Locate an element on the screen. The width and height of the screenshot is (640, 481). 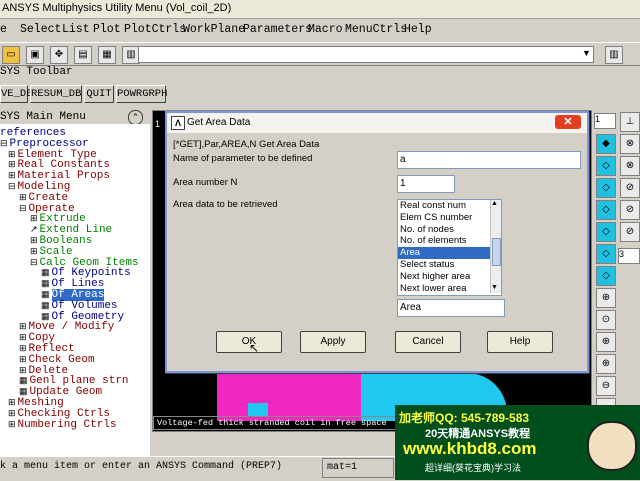
area-magenta is located at coordinates (289, 397).